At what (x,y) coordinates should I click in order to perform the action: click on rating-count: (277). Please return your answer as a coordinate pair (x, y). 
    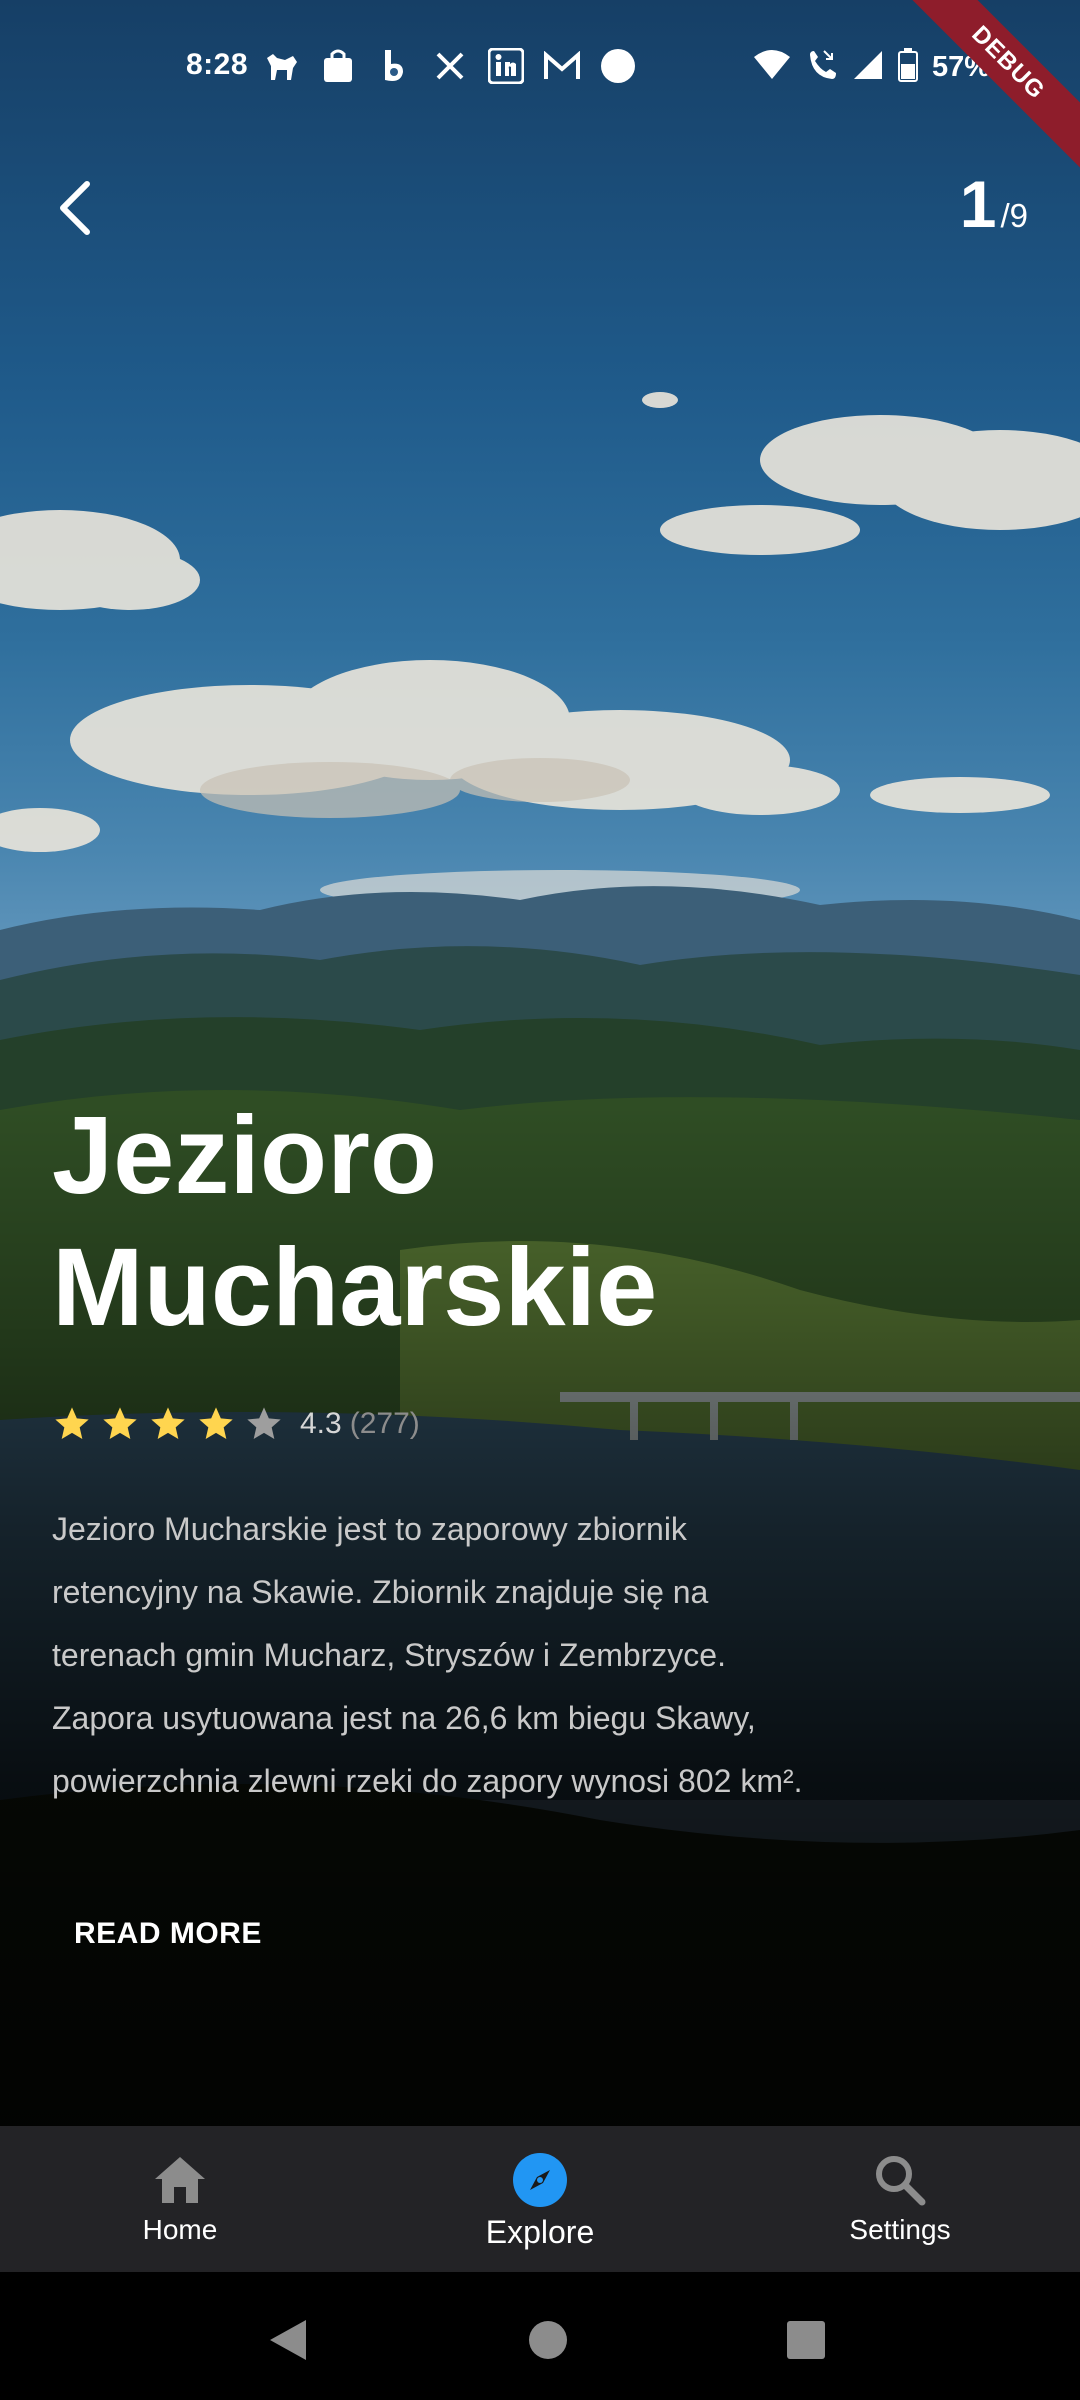
    Looking at the image, I should click on (384, 1423).